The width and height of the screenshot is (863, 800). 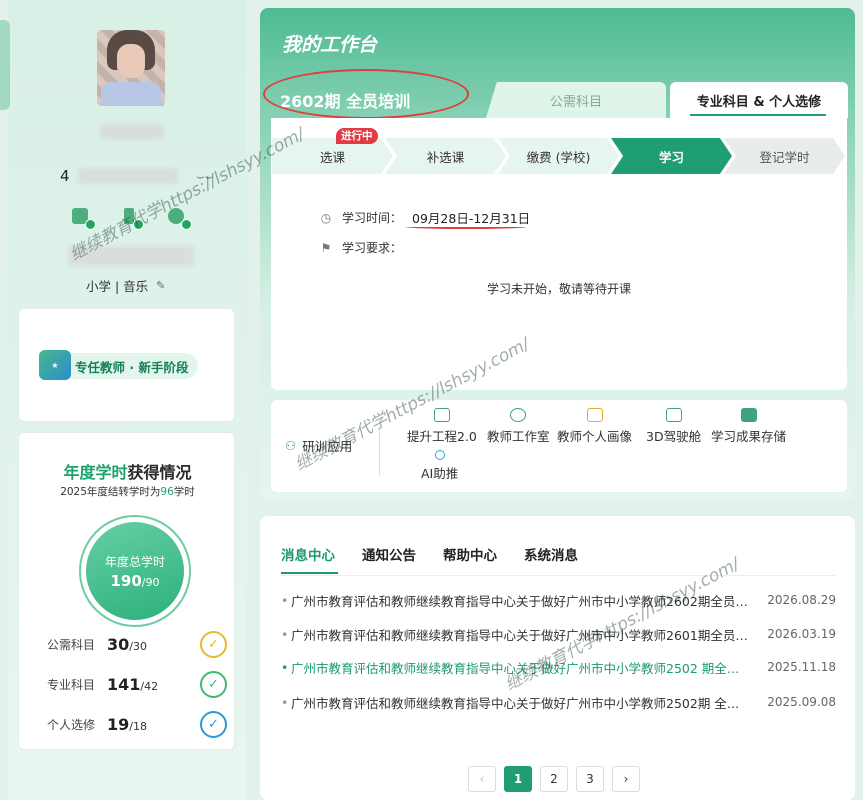 I want to click on hours-title: 年度学时获得情况, so click(x=127, y=472).